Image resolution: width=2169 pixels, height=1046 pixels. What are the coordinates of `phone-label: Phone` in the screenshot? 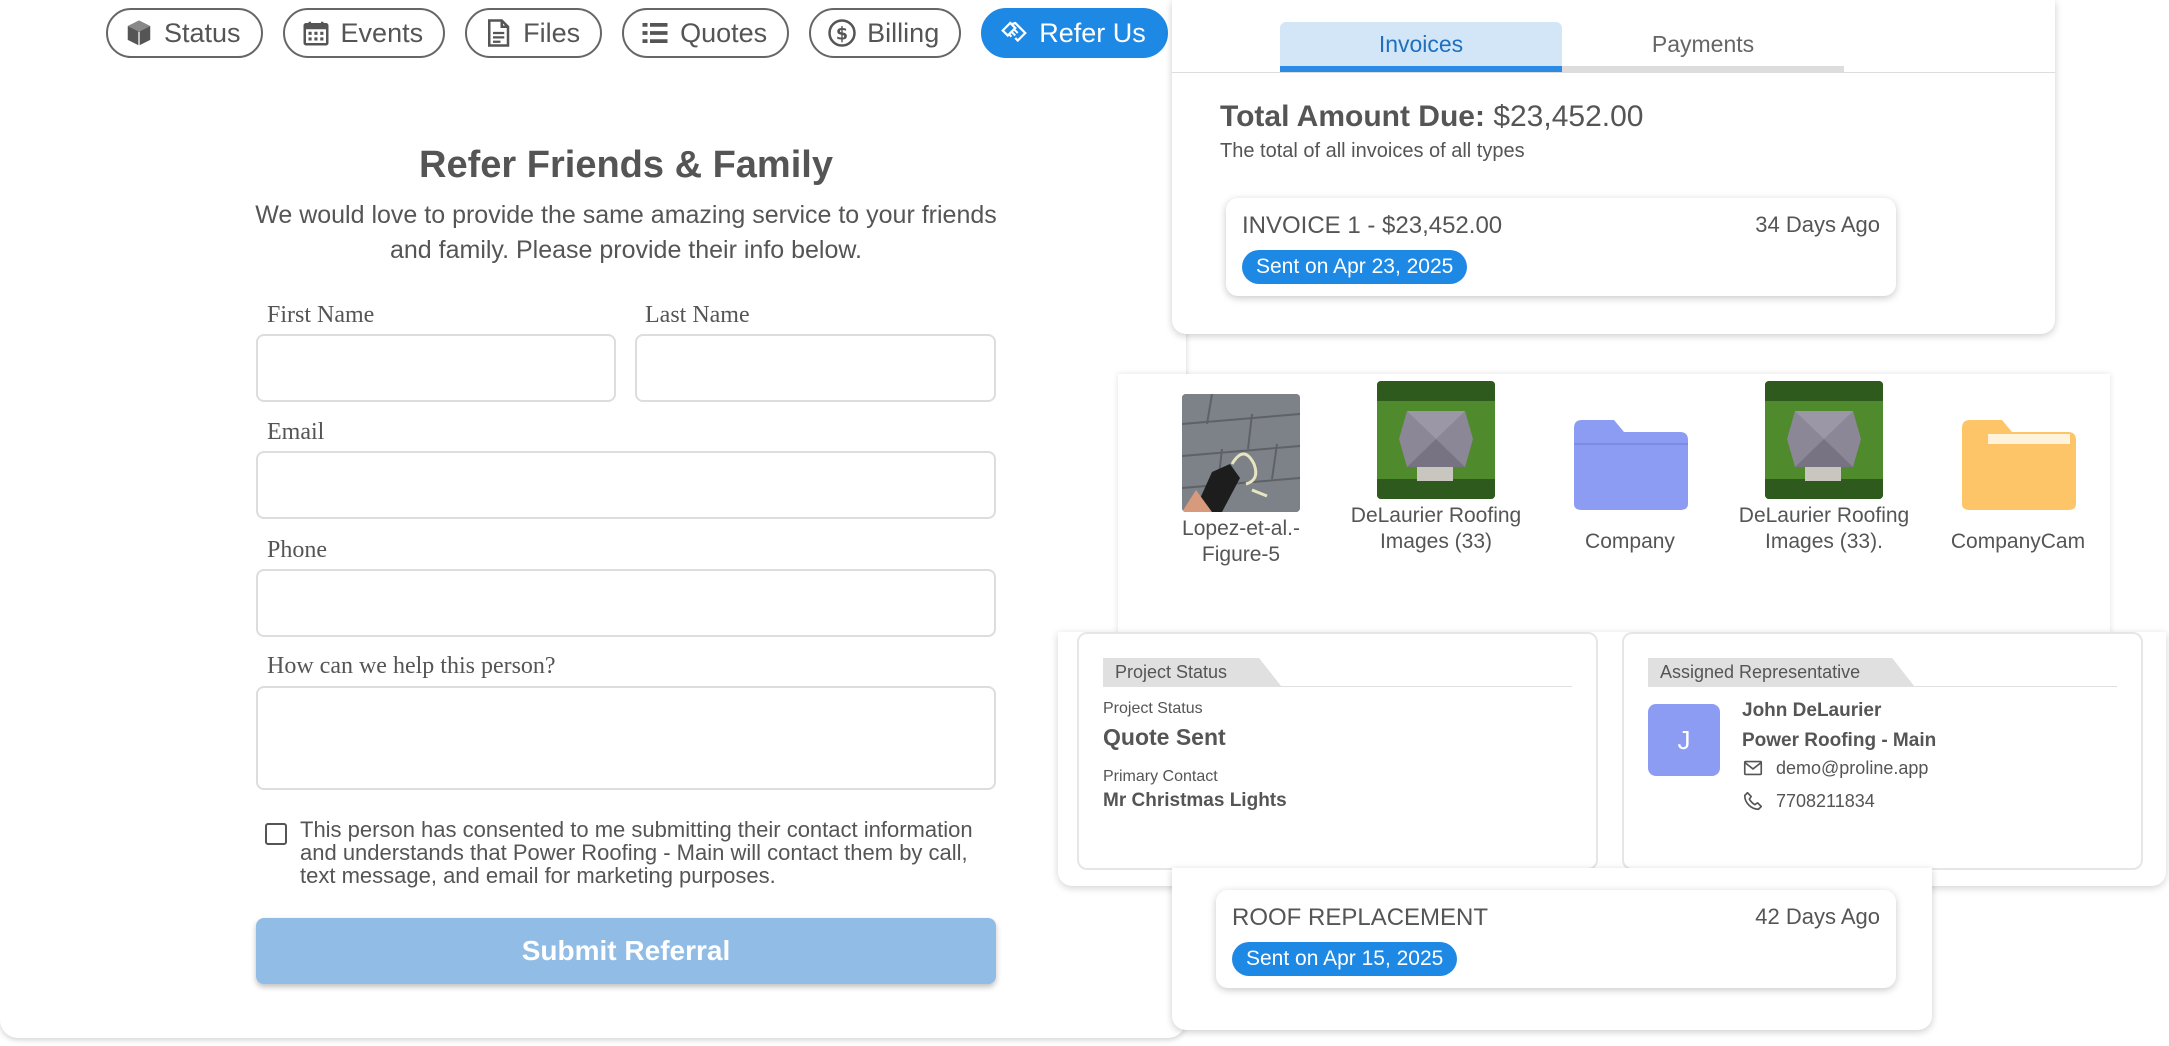 It's located at (297, 550).